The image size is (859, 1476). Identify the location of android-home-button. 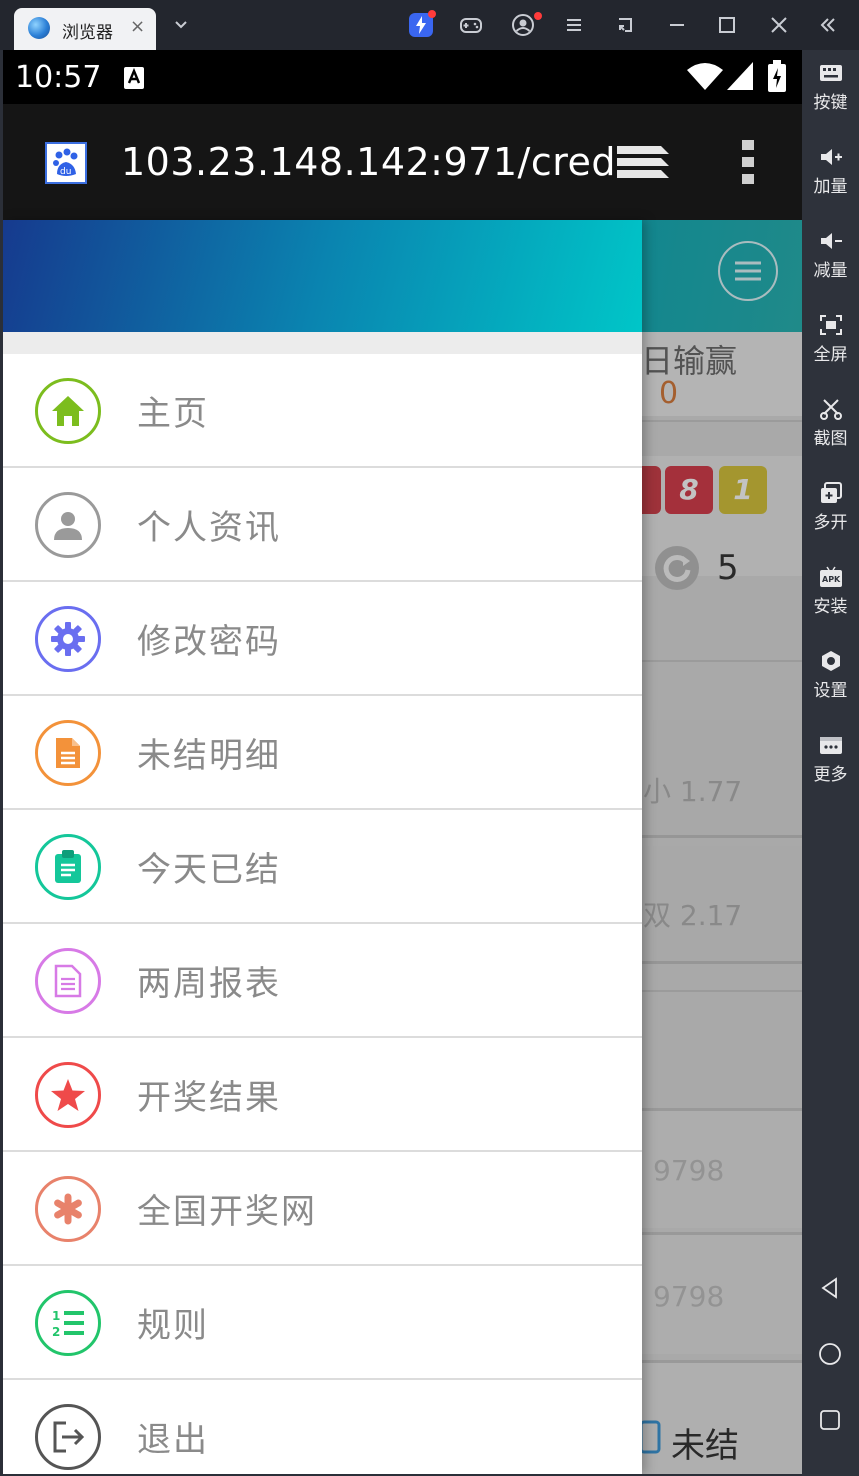
(830, 1354).